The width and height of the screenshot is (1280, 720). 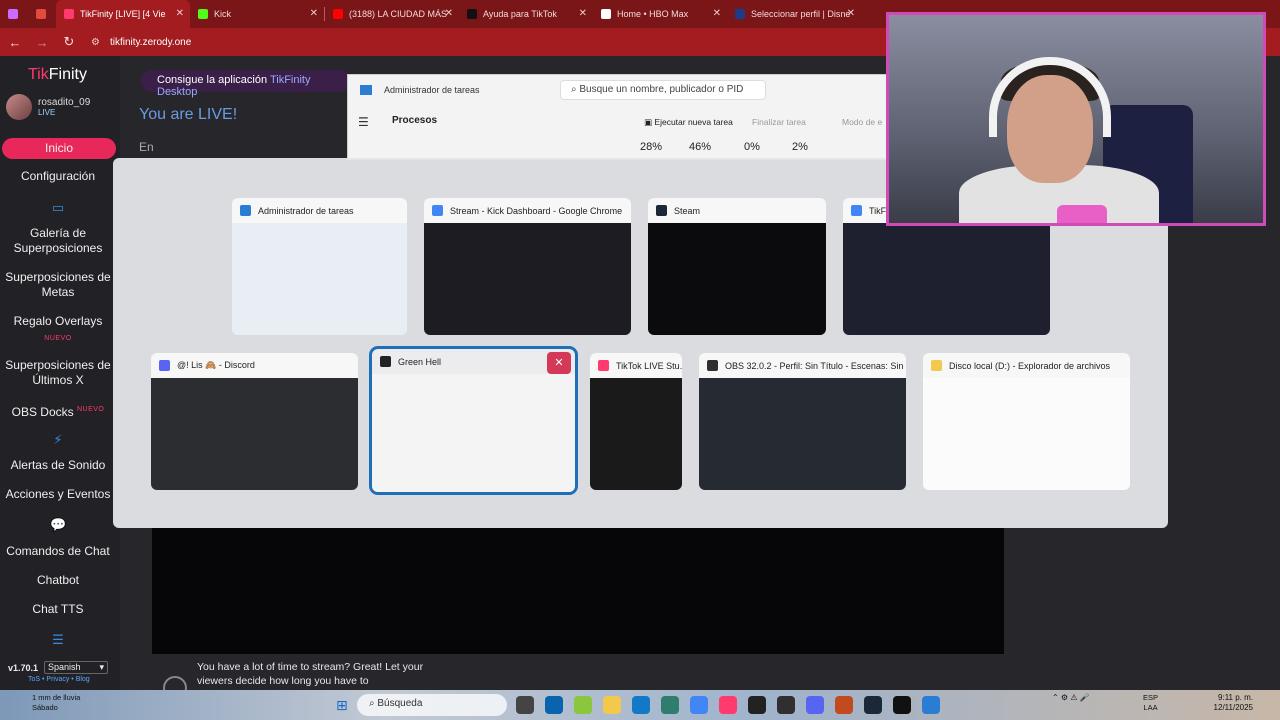 What do you see at coordinates (420, 361) in the screenshot?
I see `window-title: Green Hell` at bounding box center [420, 361].